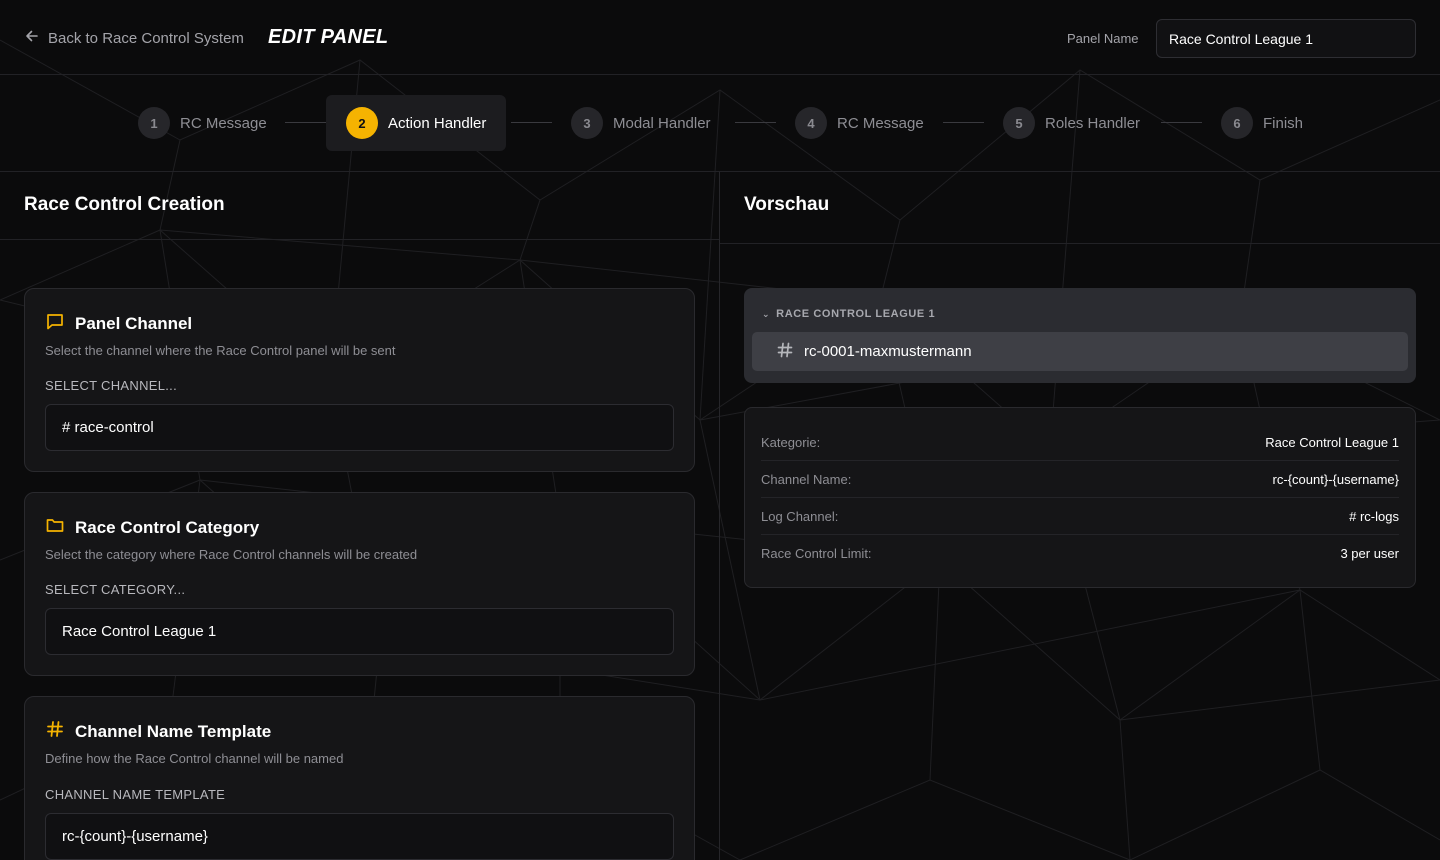 Image resolution: width=1440 pixels, height=860 pixels. Describe the element at coordinates (328, 37) in the screenshot. I see `page-title: EDIT PANEL` at that location.